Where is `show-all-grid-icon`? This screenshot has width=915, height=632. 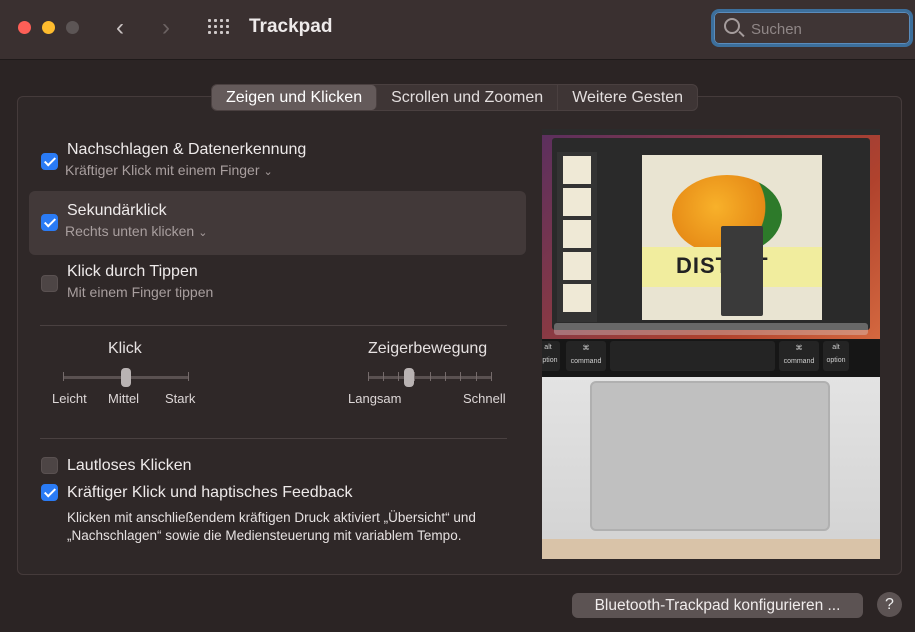 show-all-grid-icon is located at coordinates (219, 28).